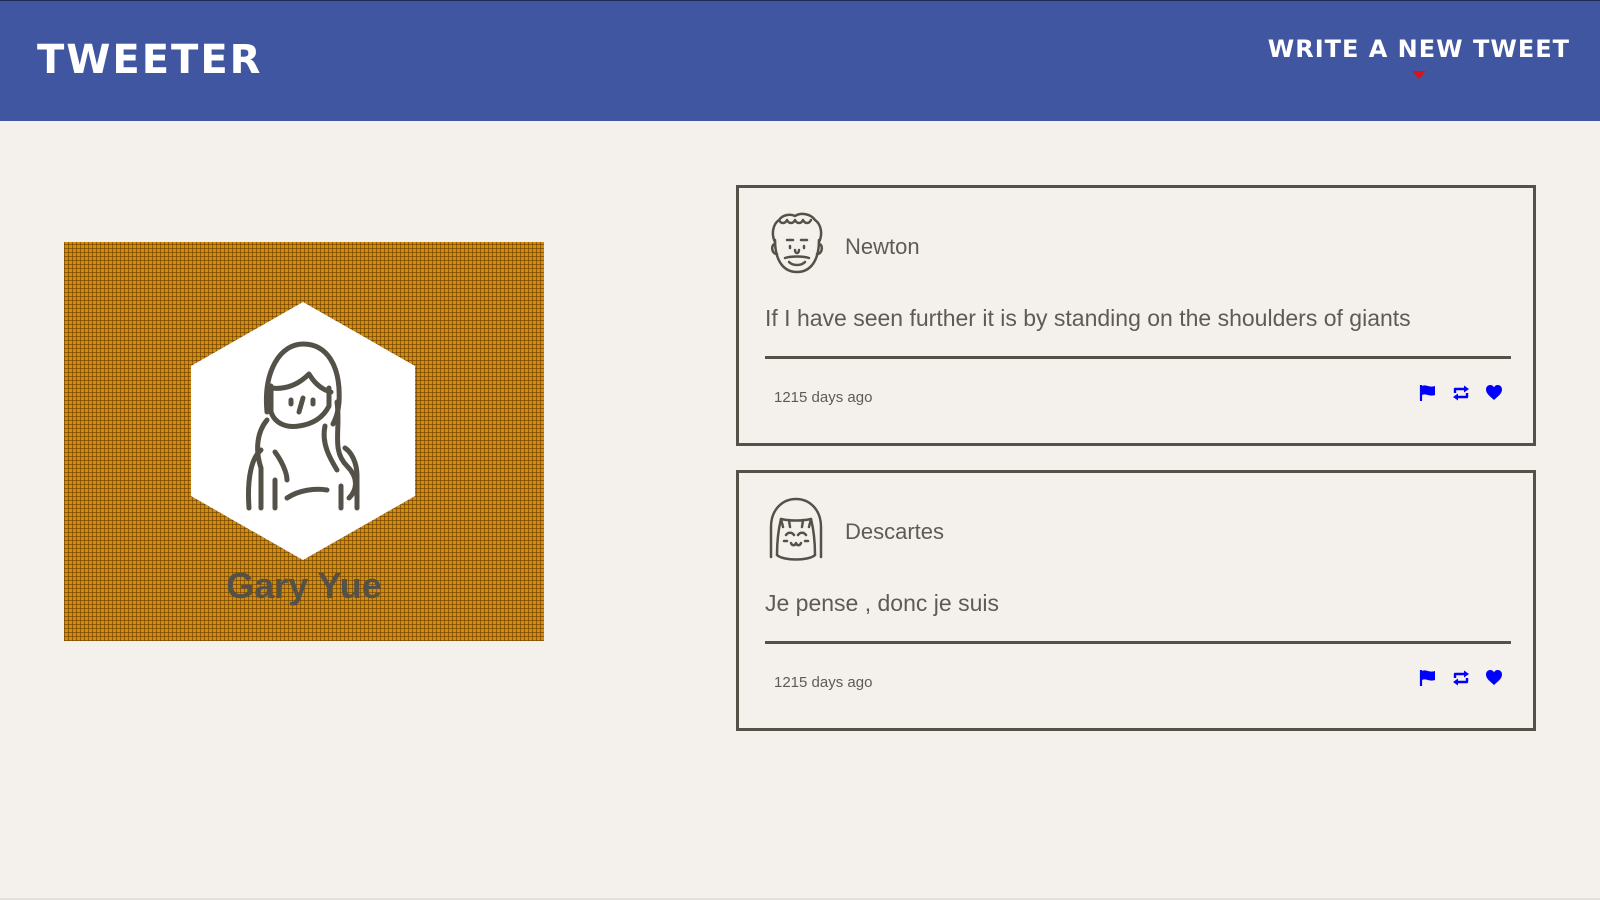 The image size is (1600, 900). What do you see at coordinates (149, 60) in the screenshot?
I see `brand-logo: TWEETER` at bounding box center [149, 60].